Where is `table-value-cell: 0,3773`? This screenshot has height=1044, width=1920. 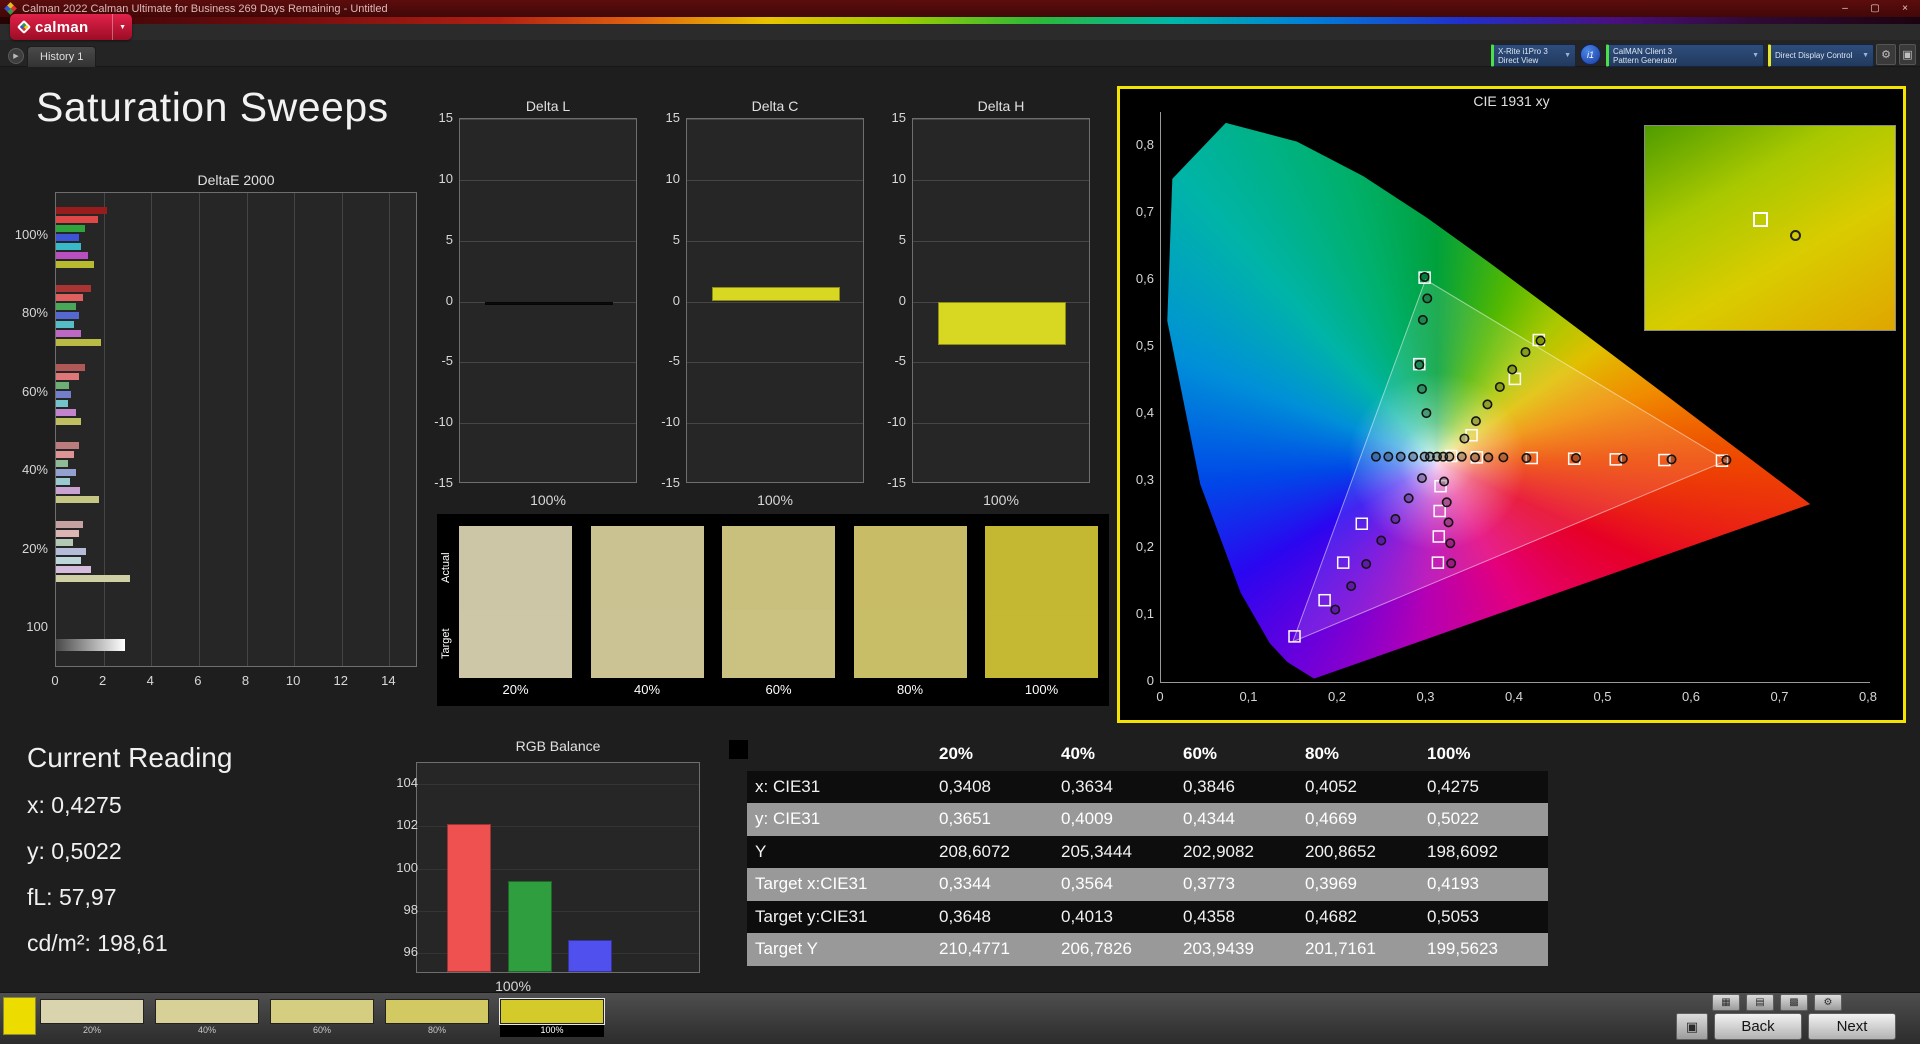
table-value-cell: 0,3773 is located at coordinates (1209, 884).